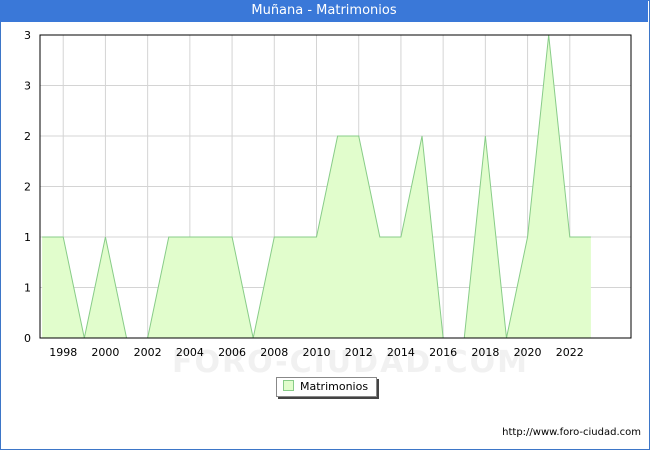  Describe the element at coordinates (443, 352) in the screenshot. I see `x-tick-label: 2016` at that location.